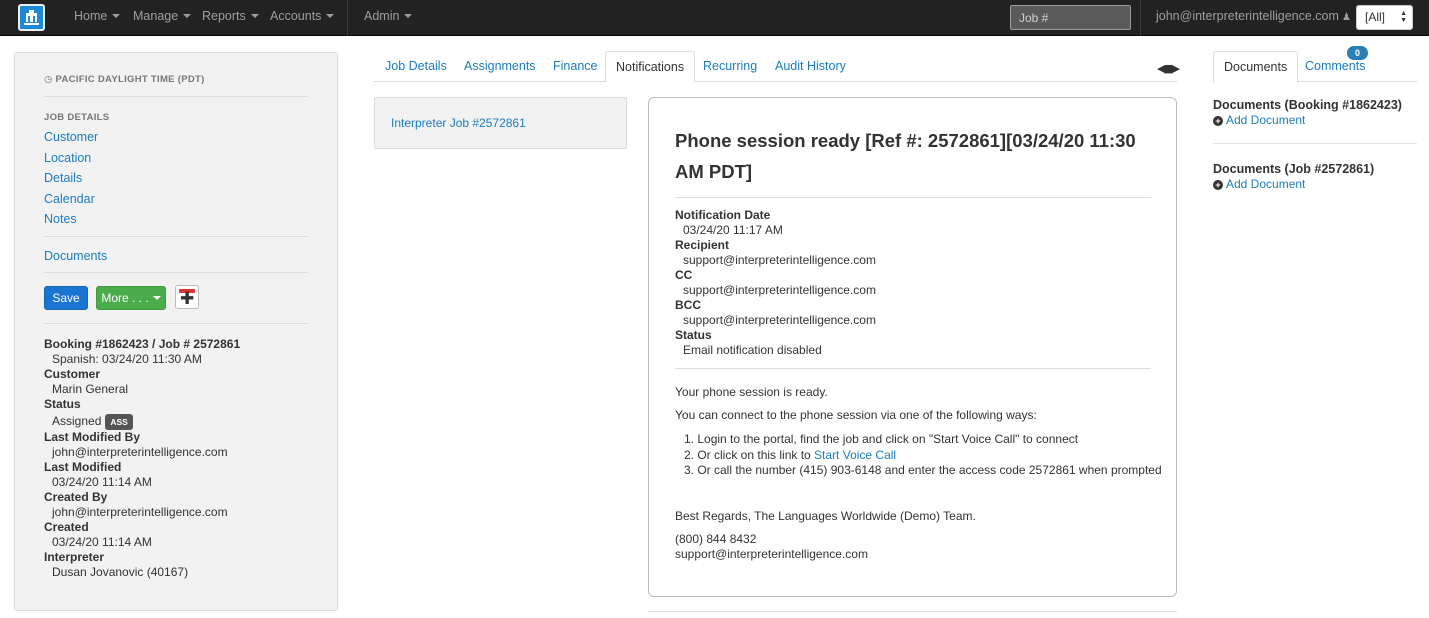 The image size is (1429, 618). I want to click on status-value: Assigned ASS, so click(189, 421).